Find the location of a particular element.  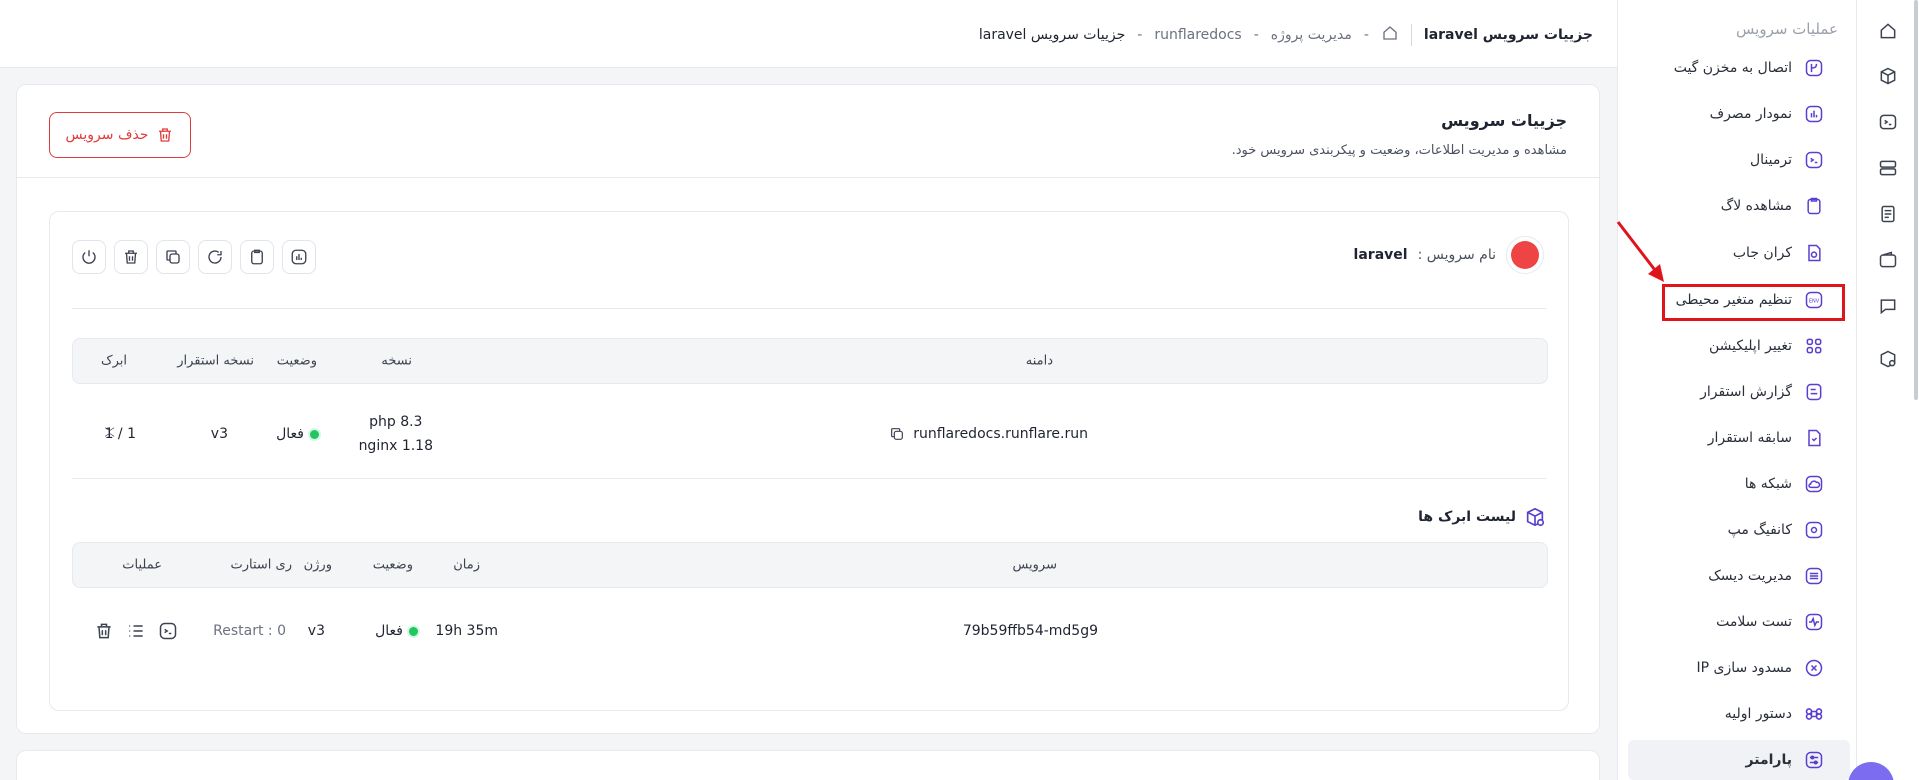

laravel-logo-icon is located at coordinates (1525, 255).